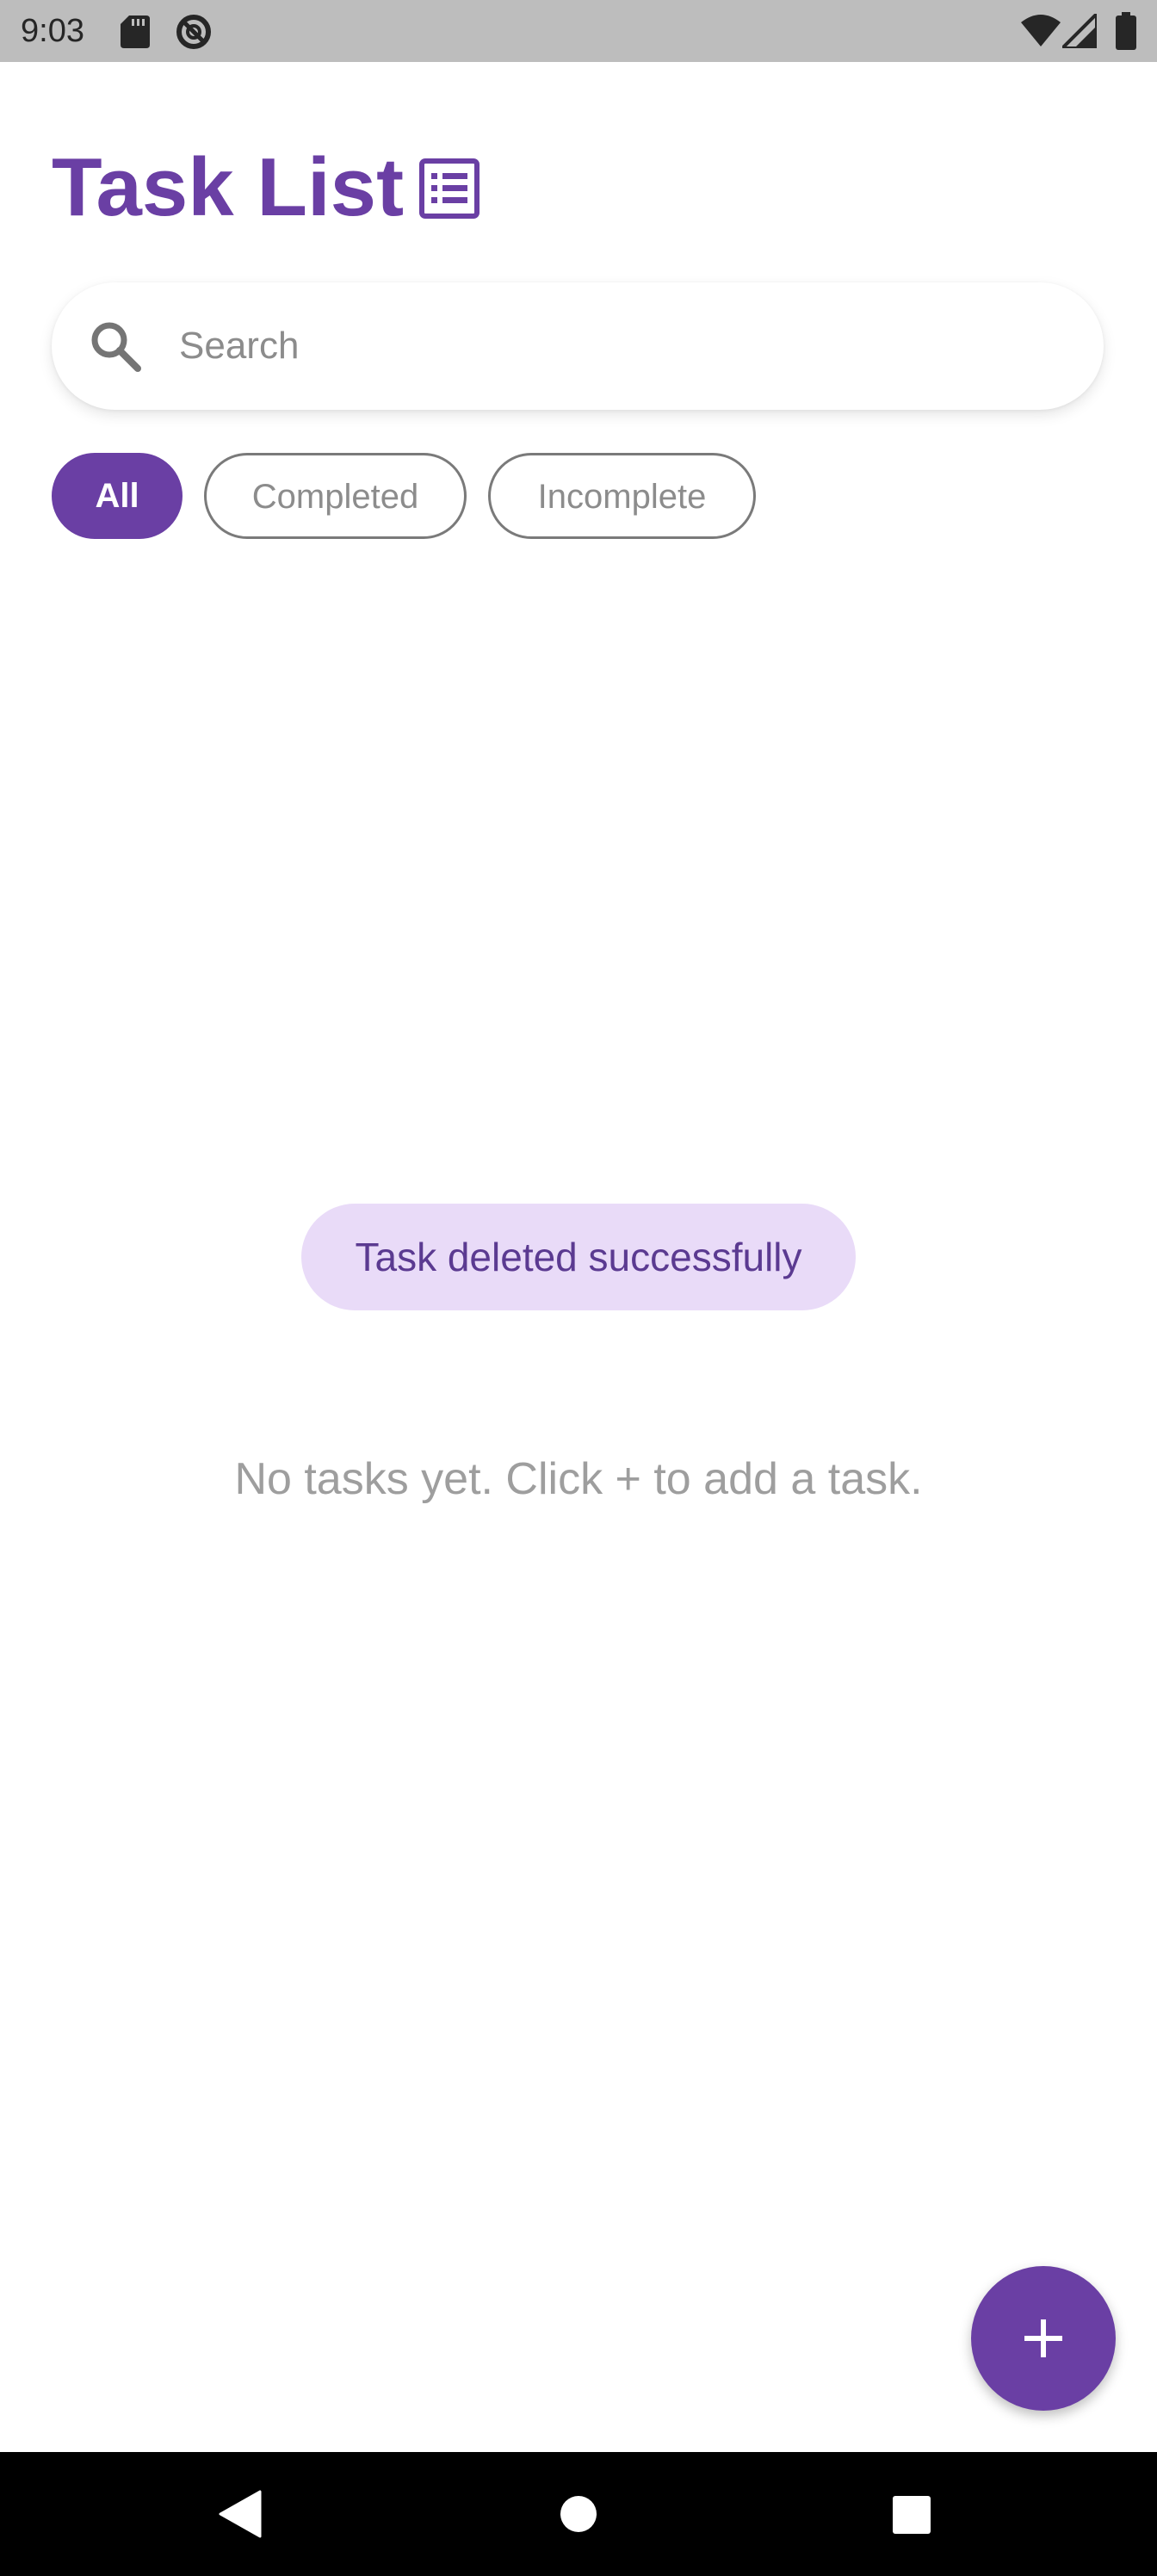 This screenshot has width=1157, height=2576. I want to click on signal-icon, so click(1079, 31).